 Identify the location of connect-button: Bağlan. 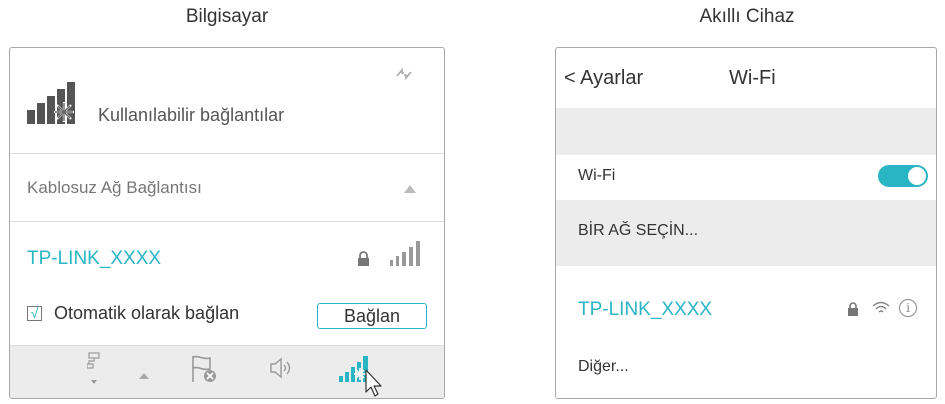
(372, 316).